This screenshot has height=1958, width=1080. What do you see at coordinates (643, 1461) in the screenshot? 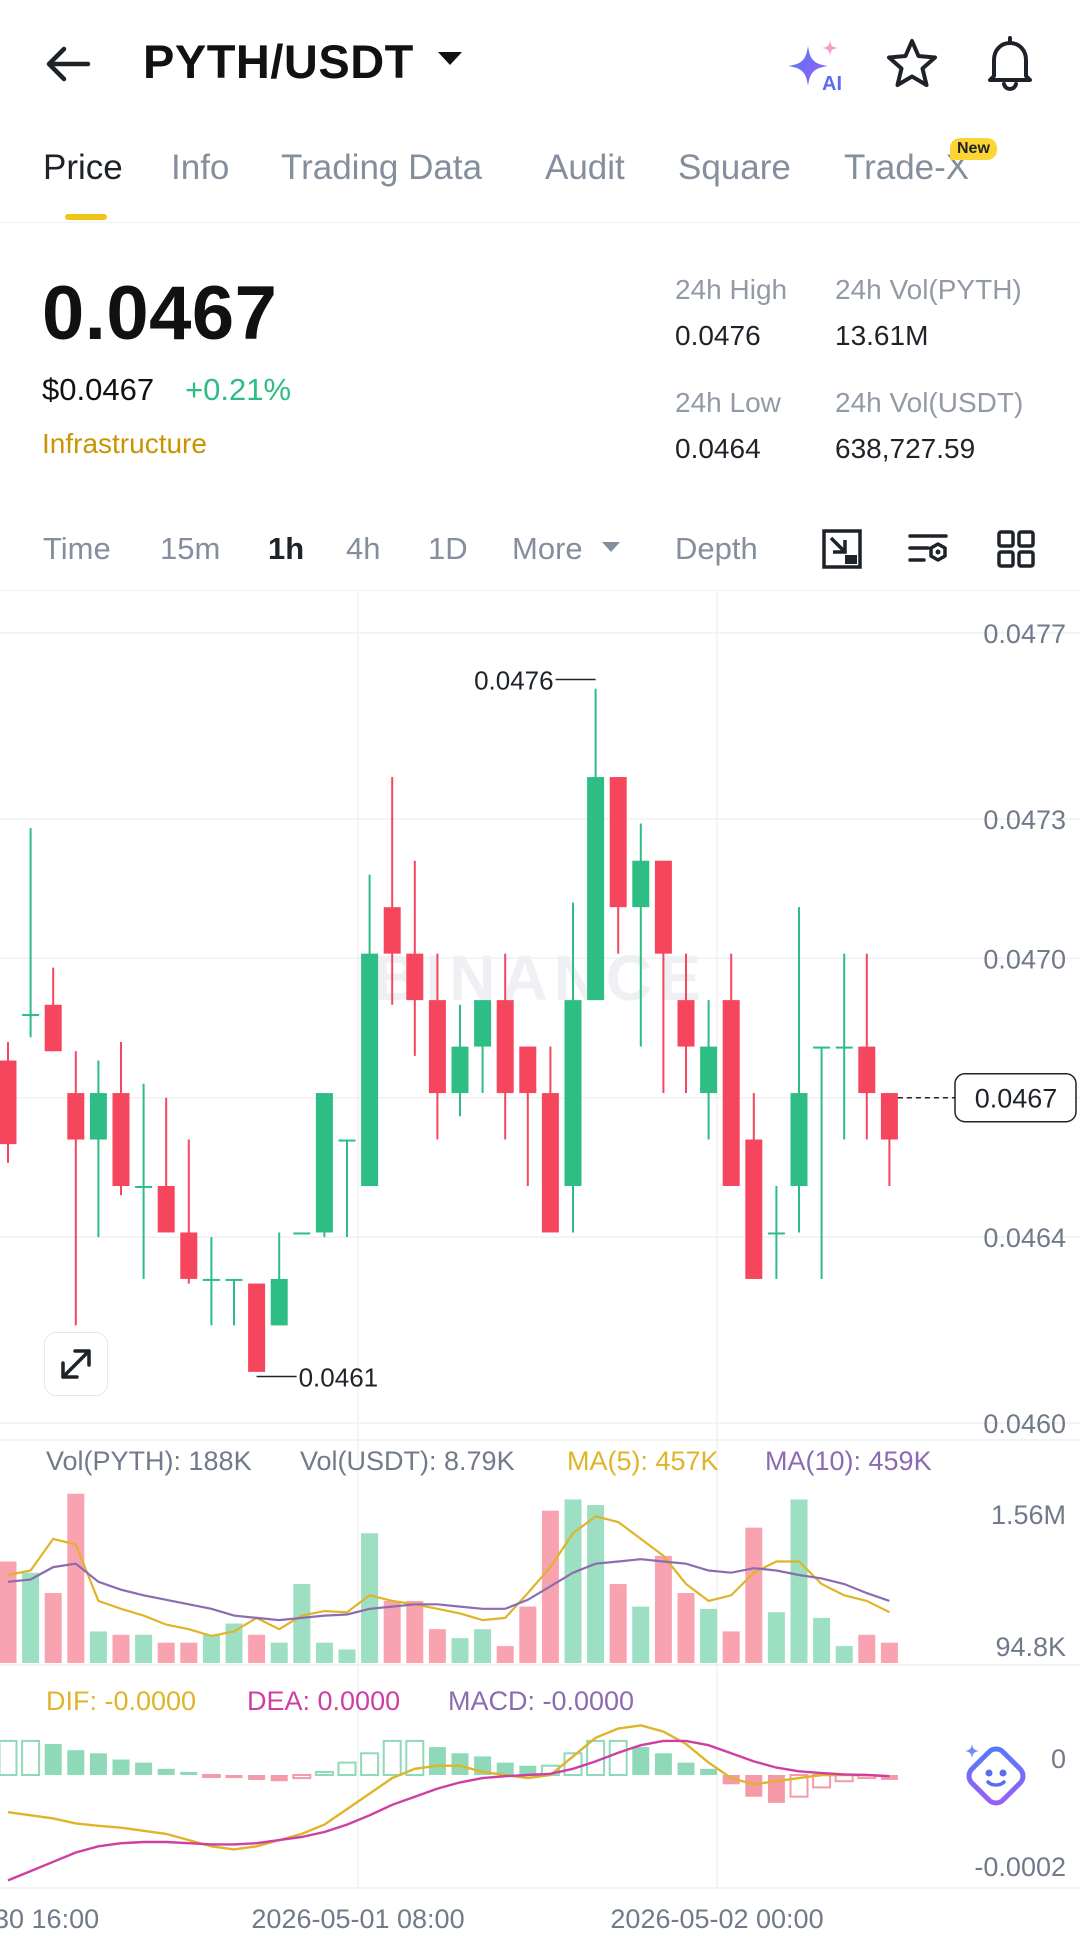
I see `ma5-legend: MA(5): 457K` at bounding box center [643, 1461].